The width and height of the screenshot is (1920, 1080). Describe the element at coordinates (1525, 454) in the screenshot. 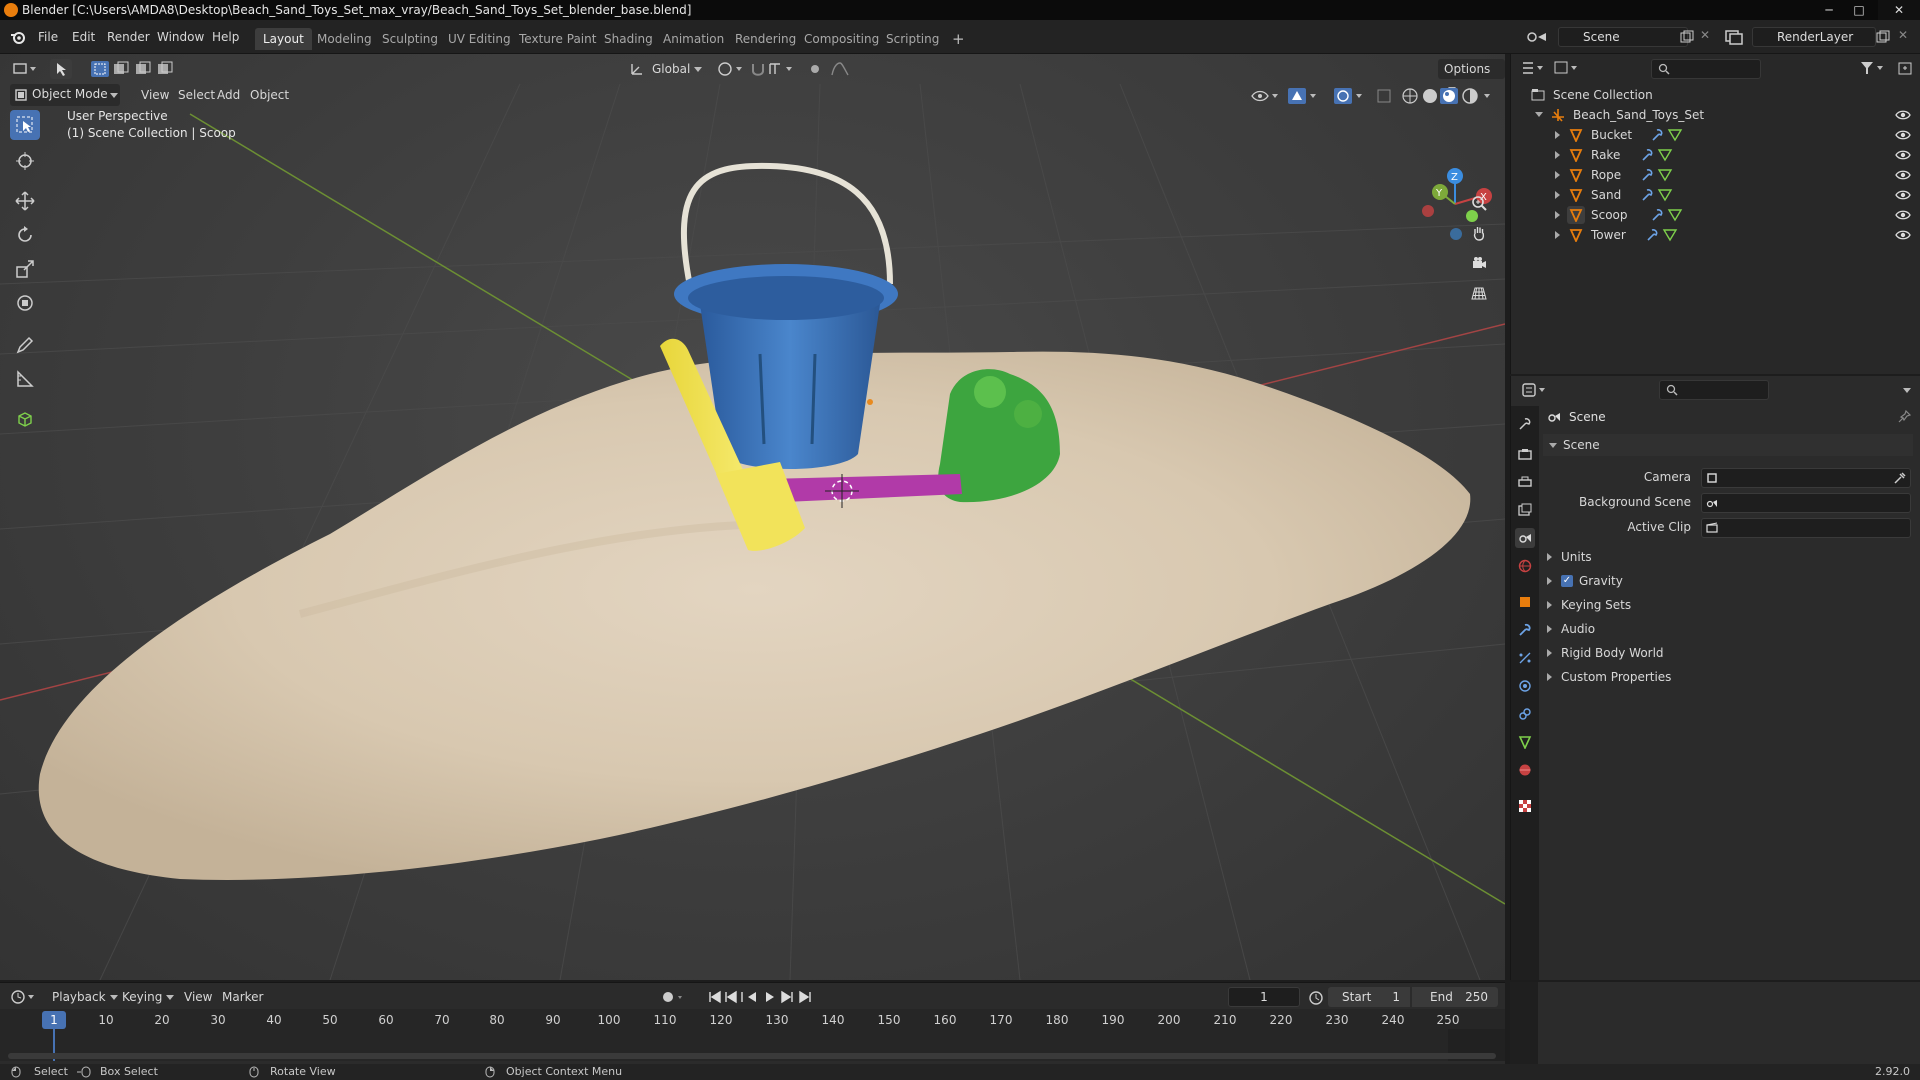

I see `tab-render` at that location.